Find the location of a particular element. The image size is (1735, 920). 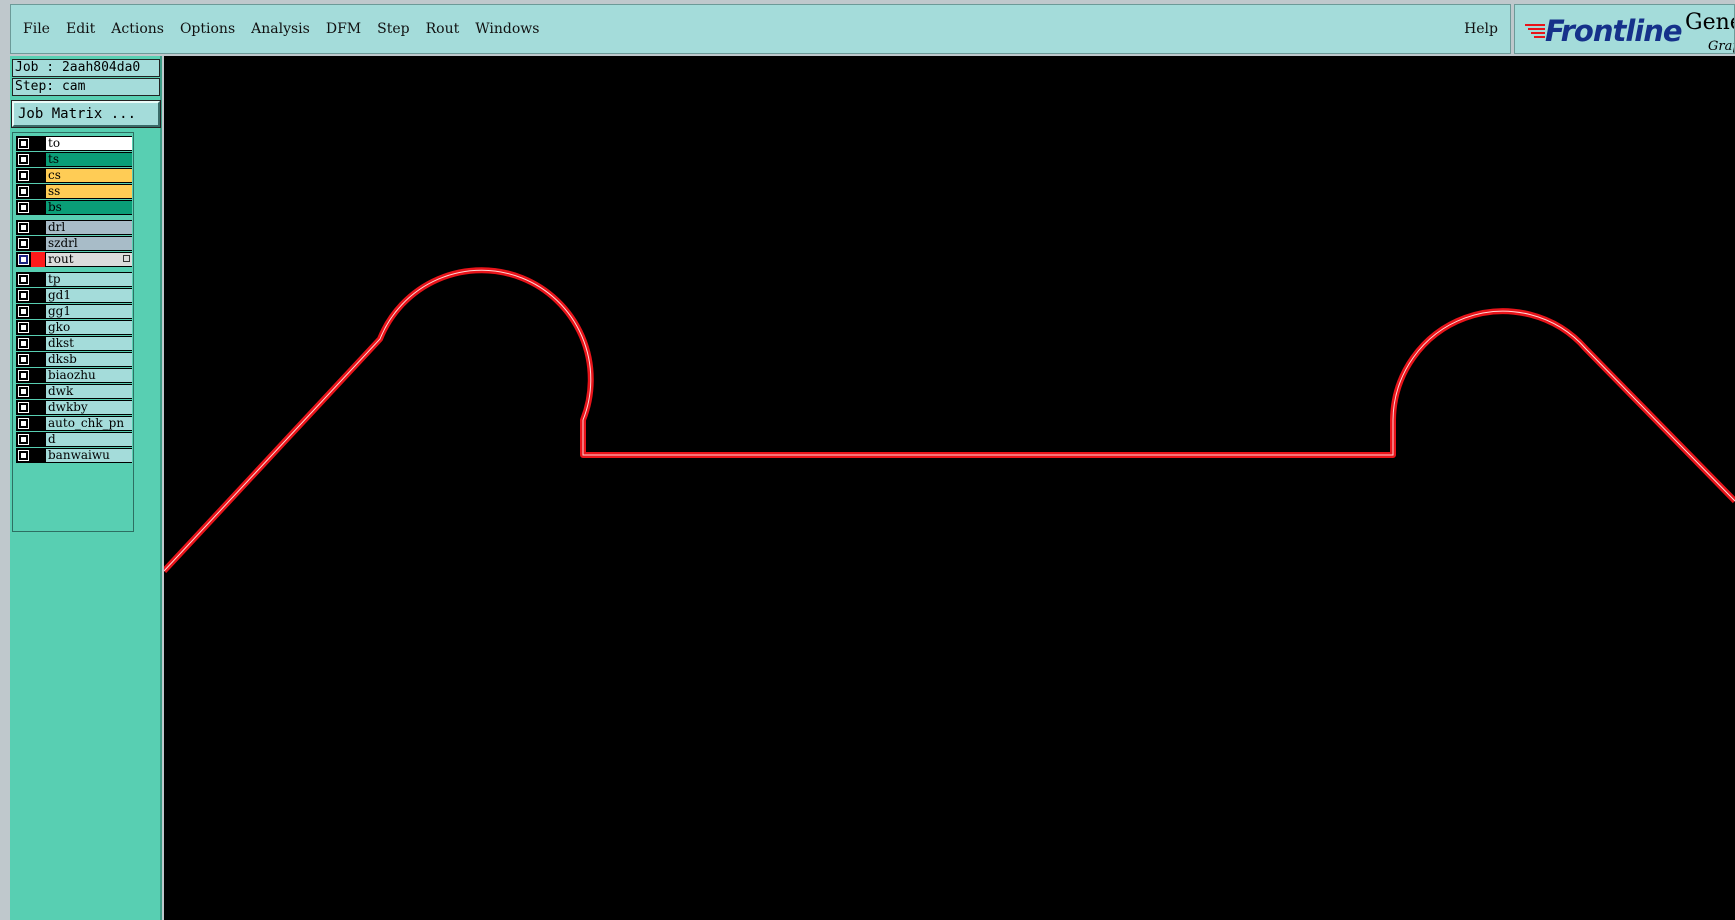

layer-name: to is located at coordinates (89, 143).